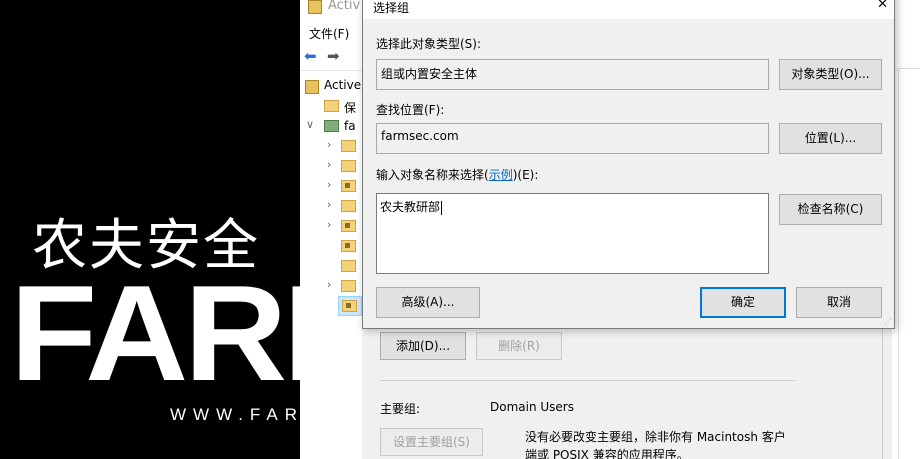 The image size is (920, 459). Describe the element at coordinates (830, 209) in the screenshot. I see `check-names-button: 检查名称(C)` at that location.